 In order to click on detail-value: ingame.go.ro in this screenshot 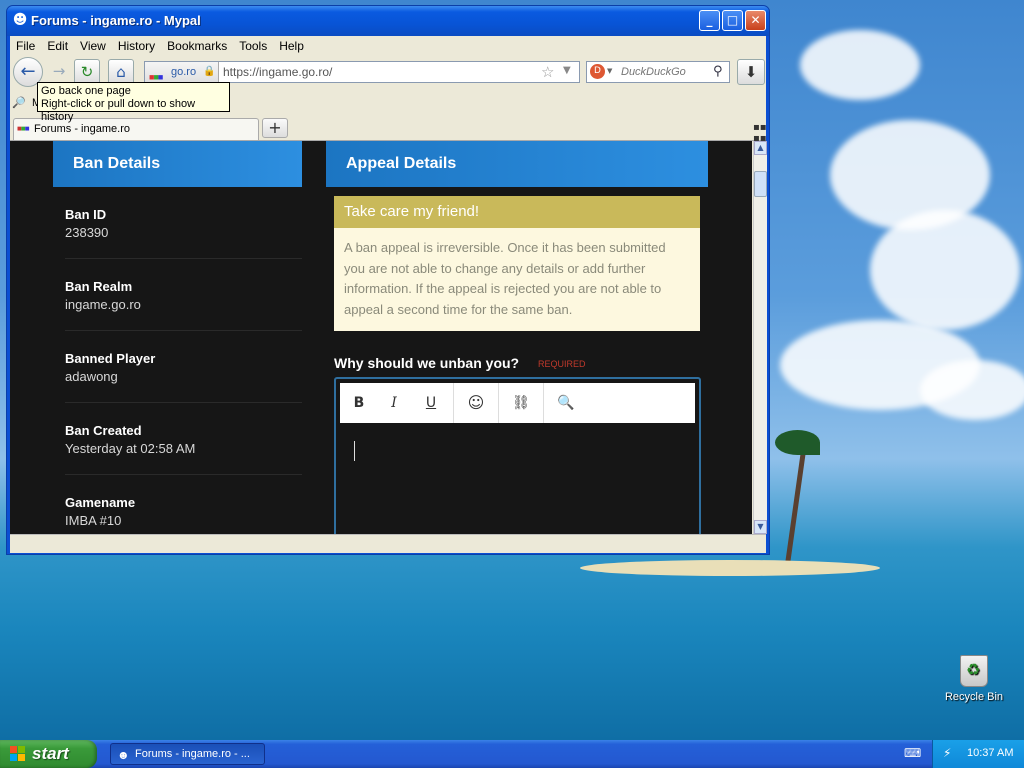, I will do `click(103, 304)`.